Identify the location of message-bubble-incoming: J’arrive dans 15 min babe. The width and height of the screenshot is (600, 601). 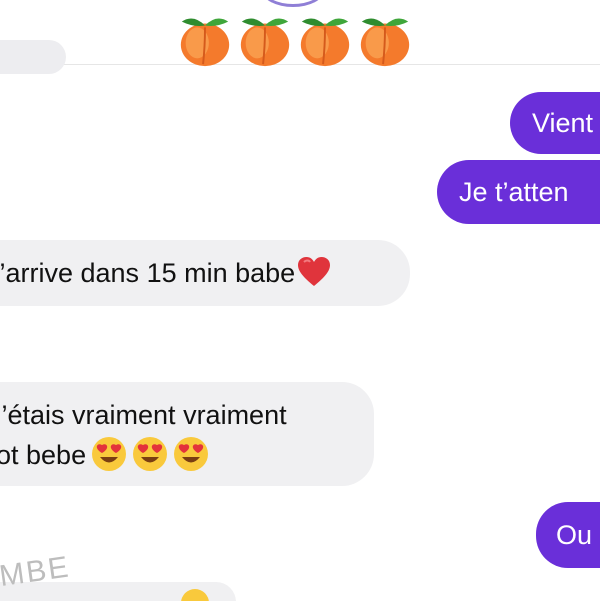
(205, 273).